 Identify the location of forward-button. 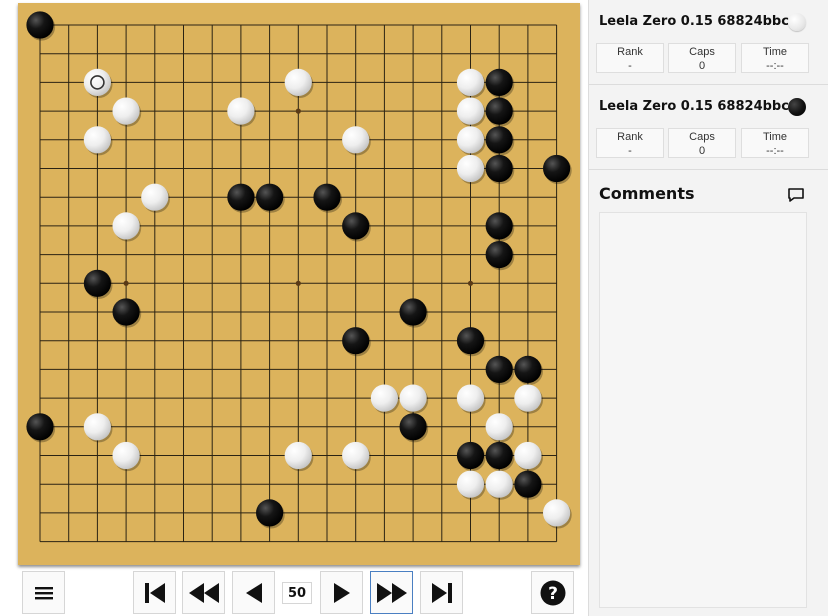
(341, 592).